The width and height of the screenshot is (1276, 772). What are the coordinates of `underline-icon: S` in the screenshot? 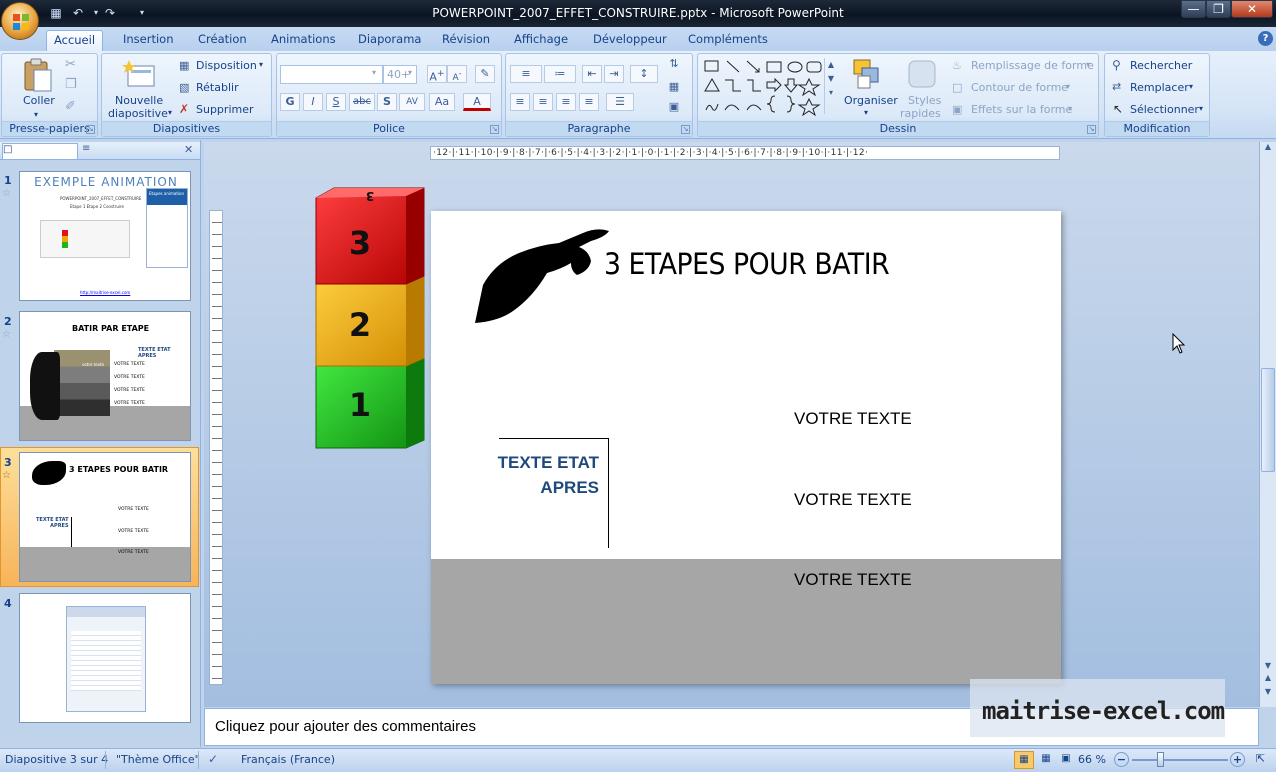 It's located at (336, 102).